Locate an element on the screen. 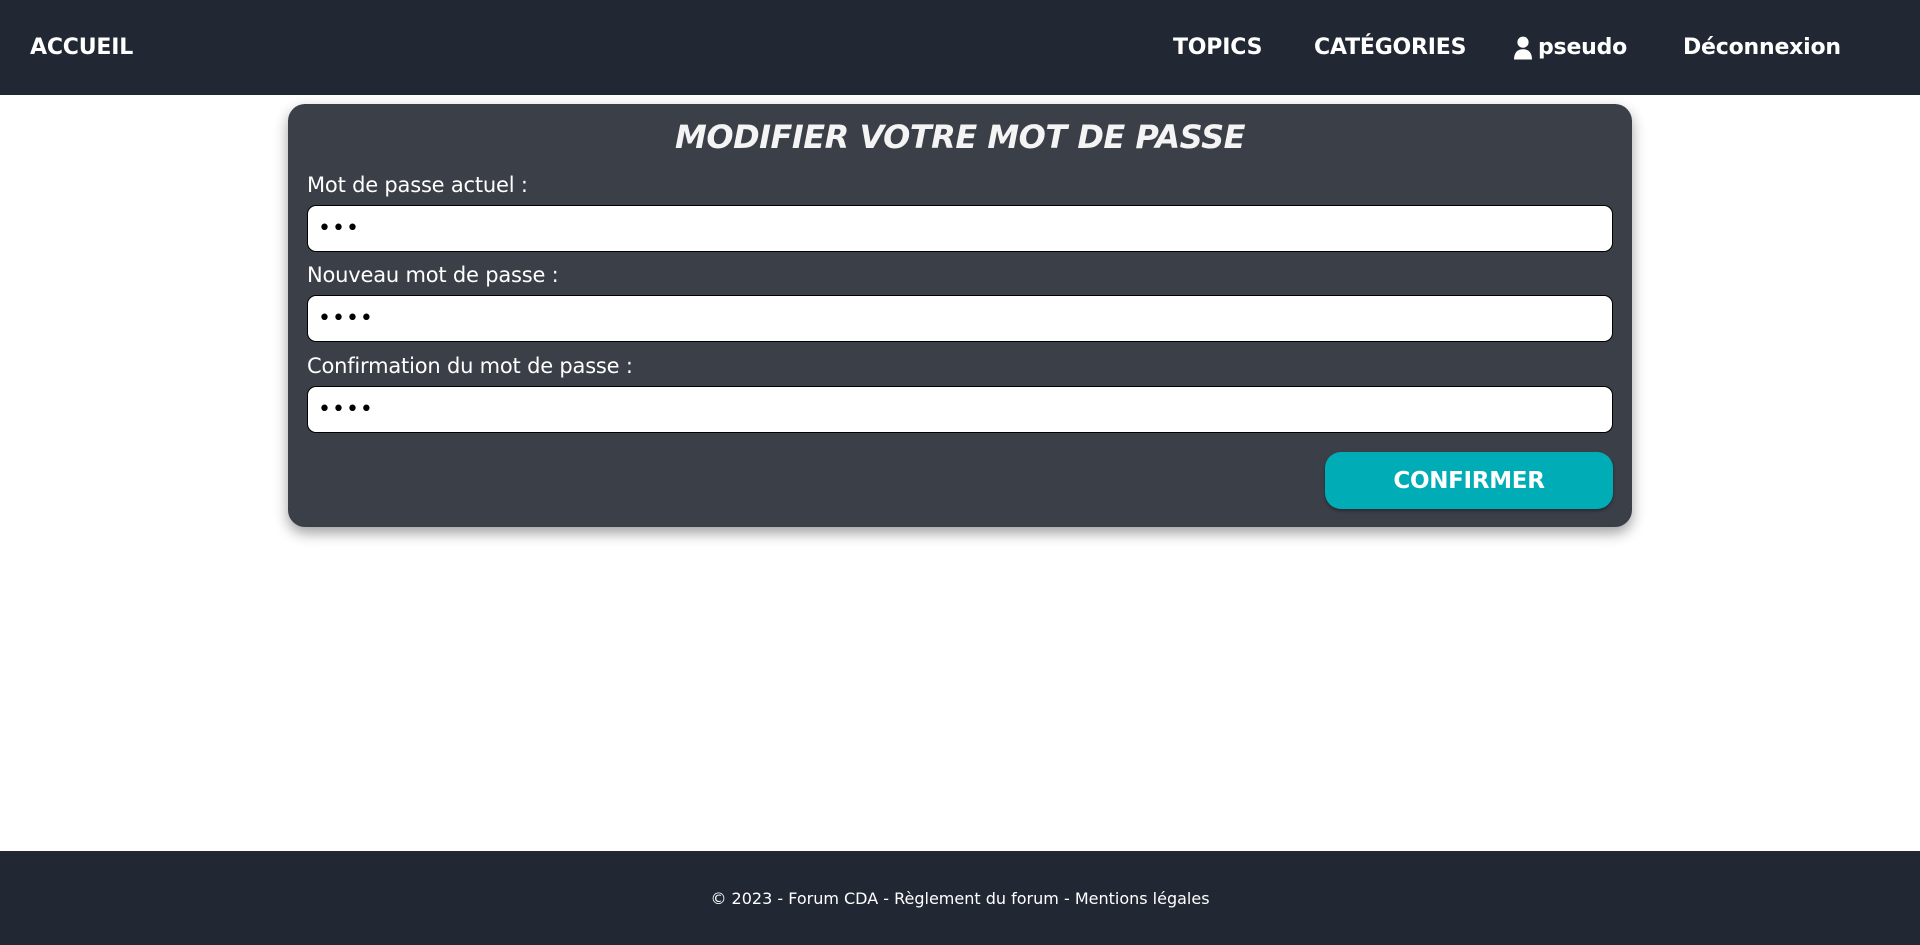 The image size is (1920, 945). user-icon is located at coordinates (1523, 48).